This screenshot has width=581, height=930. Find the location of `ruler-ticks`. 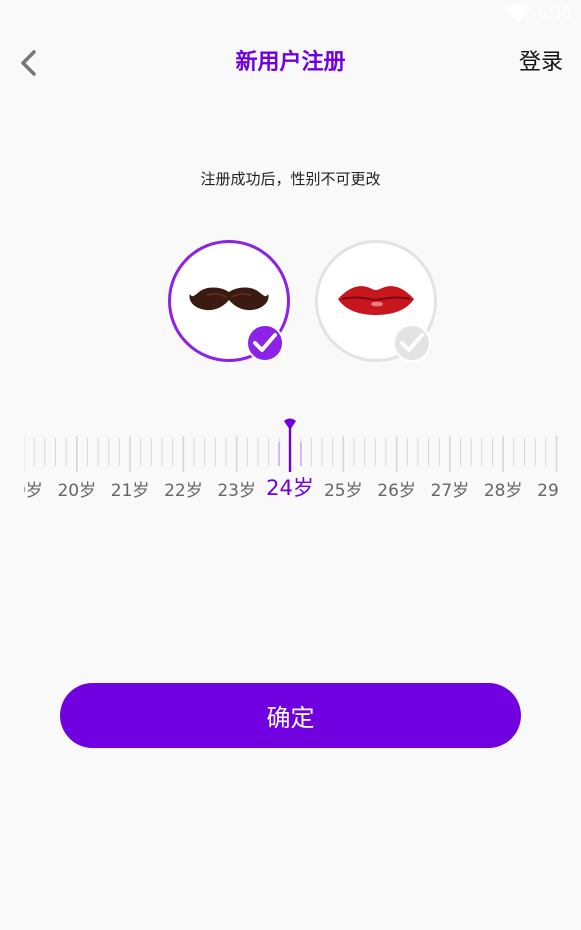

ruler-ticks is located at coordinates (291, 445).